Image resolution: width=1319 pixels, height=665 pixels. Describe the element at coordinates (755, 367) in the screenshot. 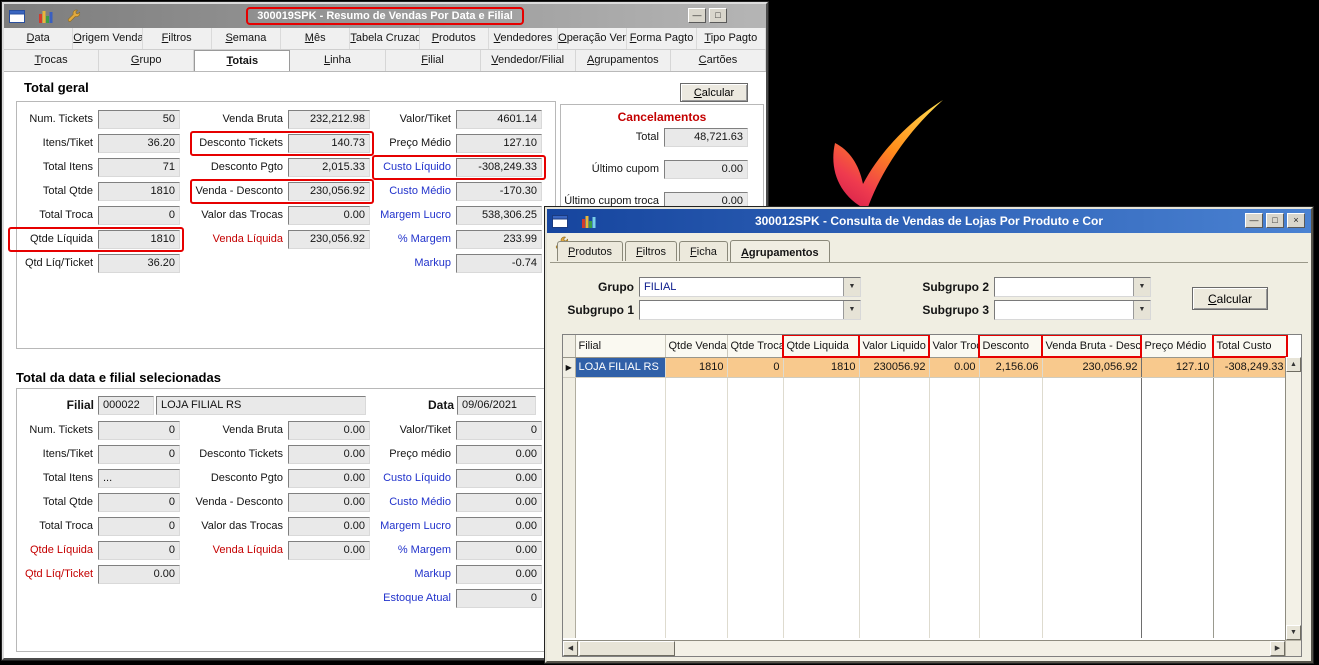

I see `cell-qtde-troca: 0` at that location.